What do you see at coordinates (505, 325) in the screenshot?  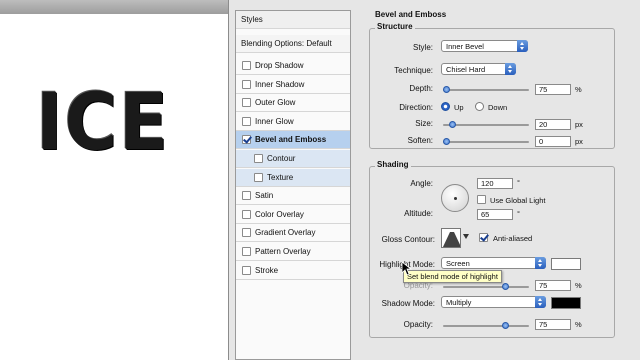 I see `shadow-opacity-knob` at bounding box center [505, 325].